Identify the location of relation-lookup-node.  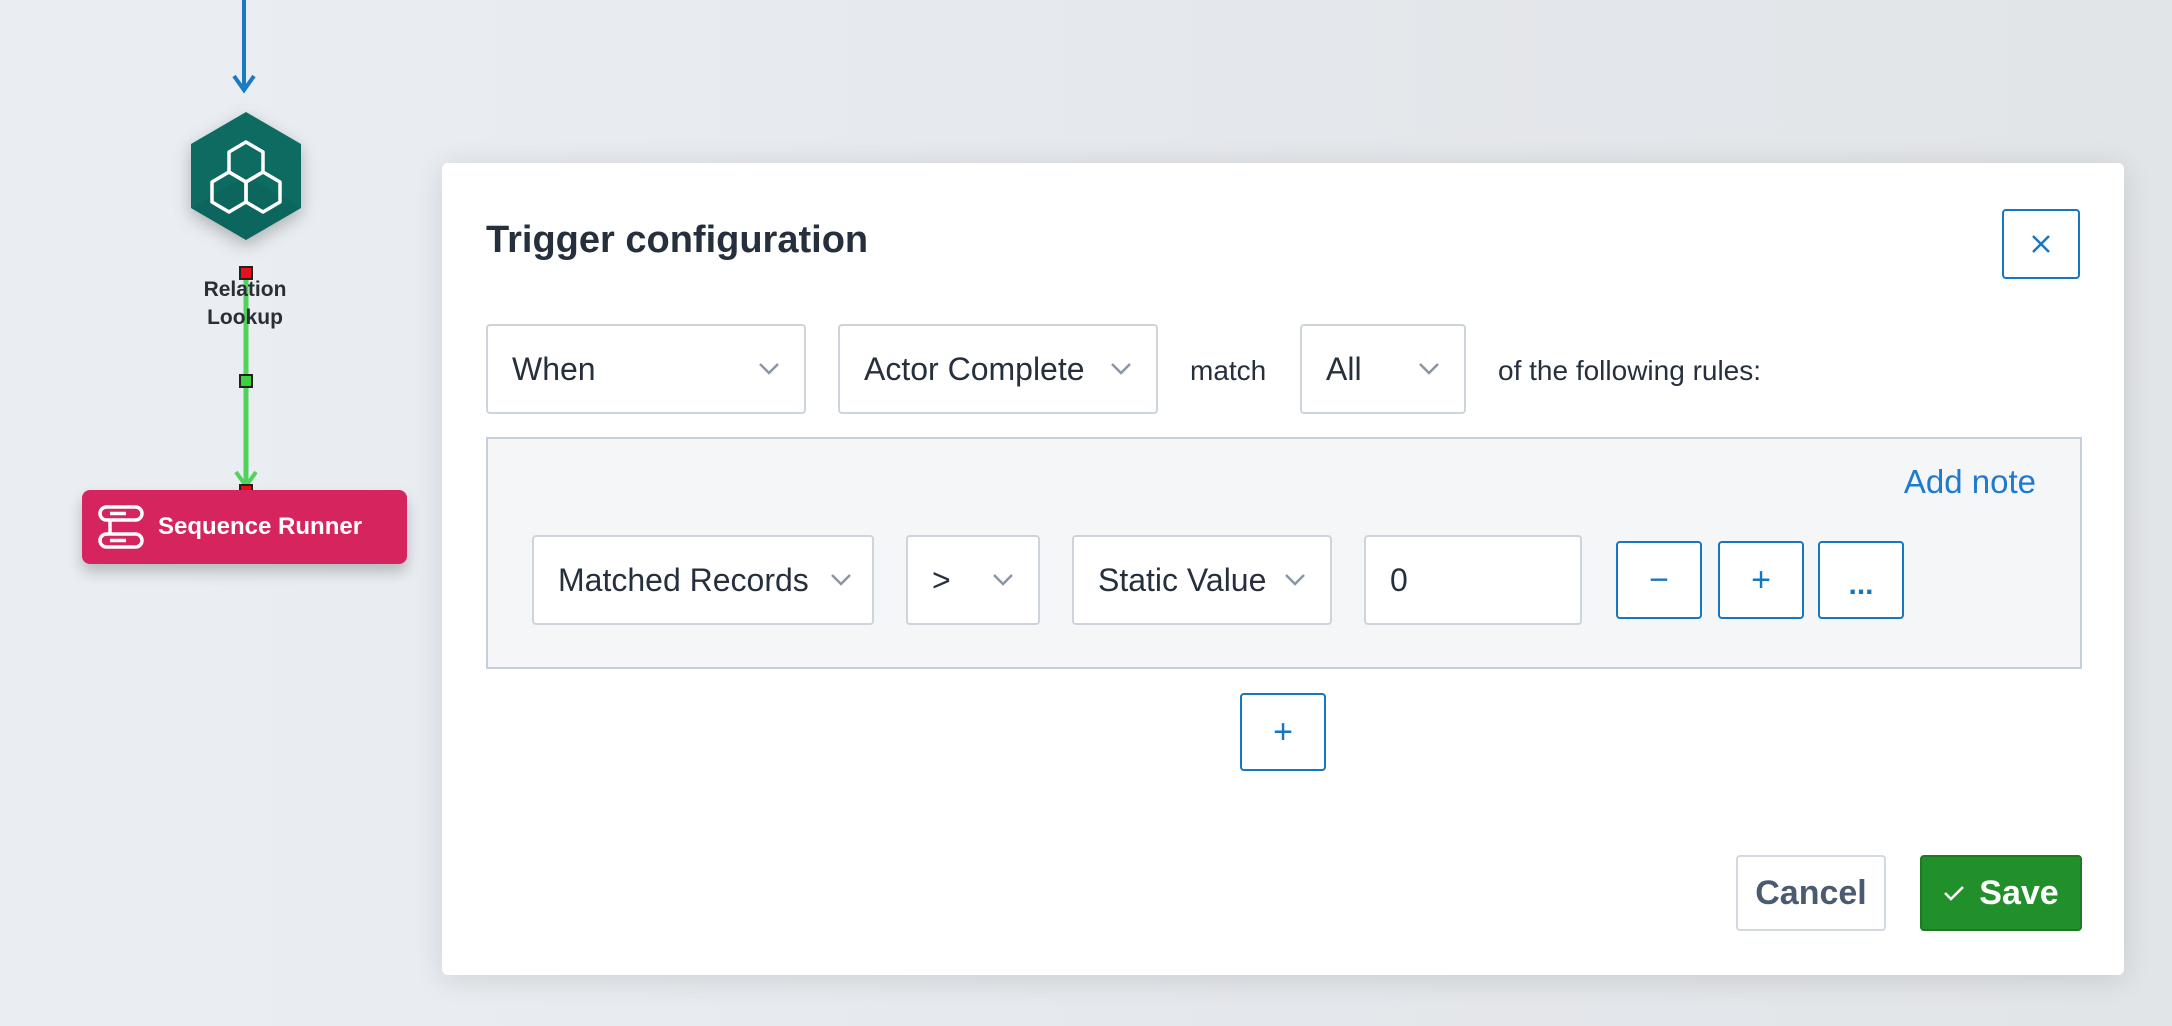
(246, 176).